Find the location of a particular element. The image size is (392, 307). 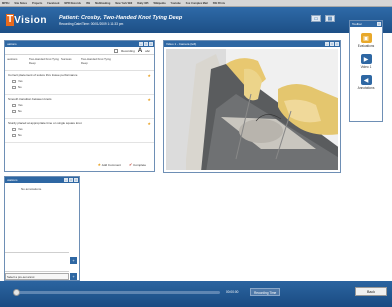

column-header: Success is located at coordinates (66, 59).